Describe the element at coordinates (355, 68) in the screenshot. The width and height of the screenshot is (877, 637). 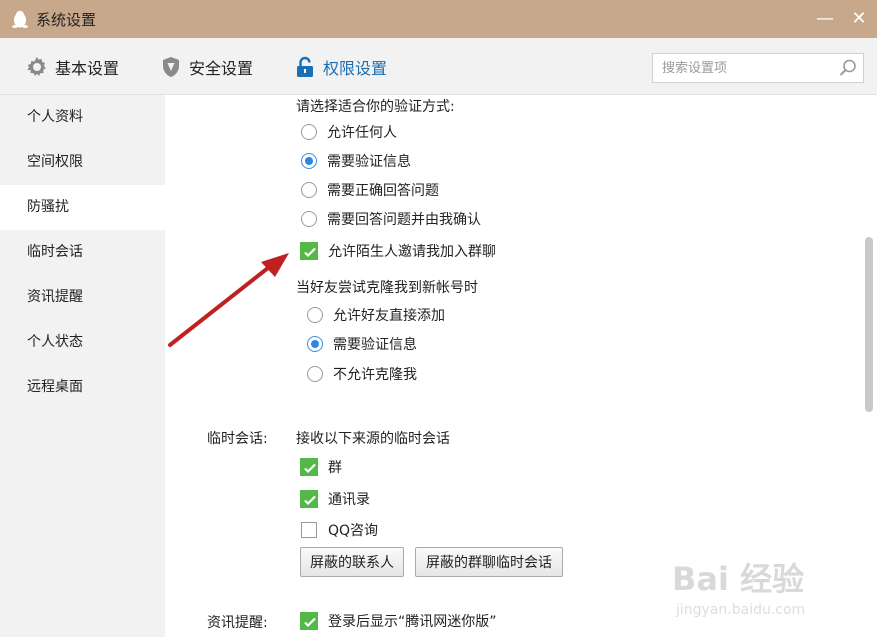
I see `tab-permission-label: 权限设置` at that location.